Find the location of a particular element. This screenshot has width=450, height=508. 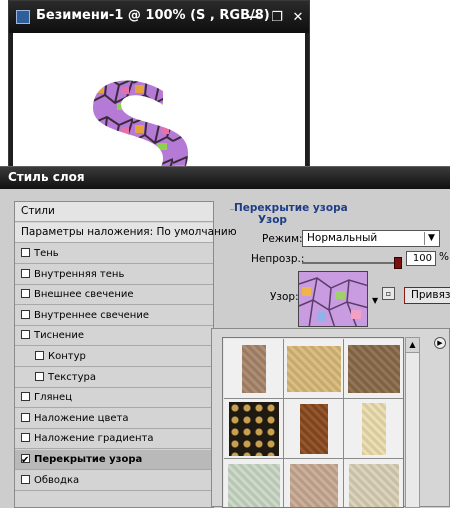

pattern-swatch-cream-damask is located at coordinates (373, 429).